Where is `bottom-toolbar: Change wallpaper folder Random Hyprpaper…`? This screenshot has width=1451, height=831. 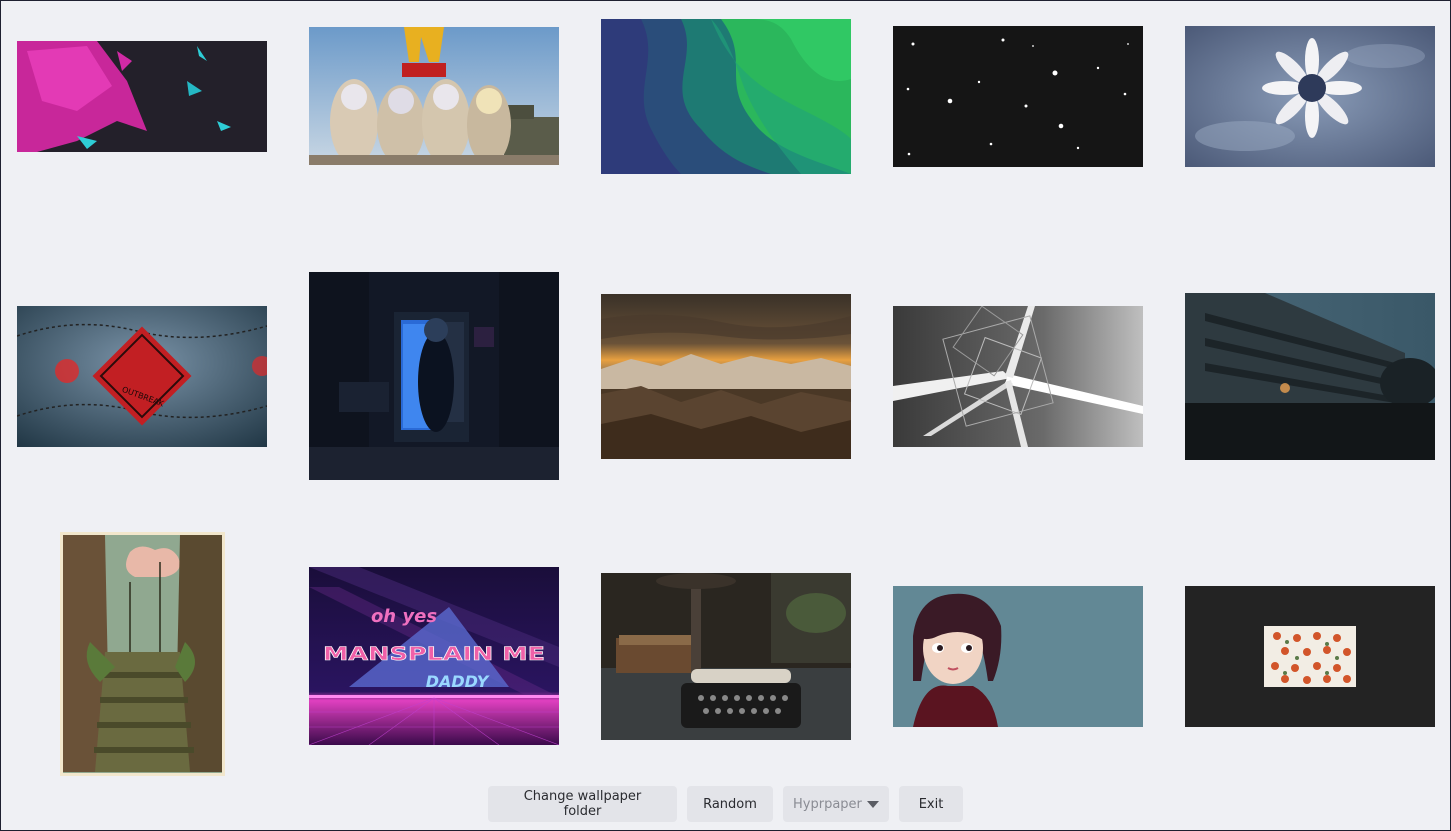
bottom-toolbar: Change wallpaper folder Random Hyprpaper… is located at coordinates (725, 804).